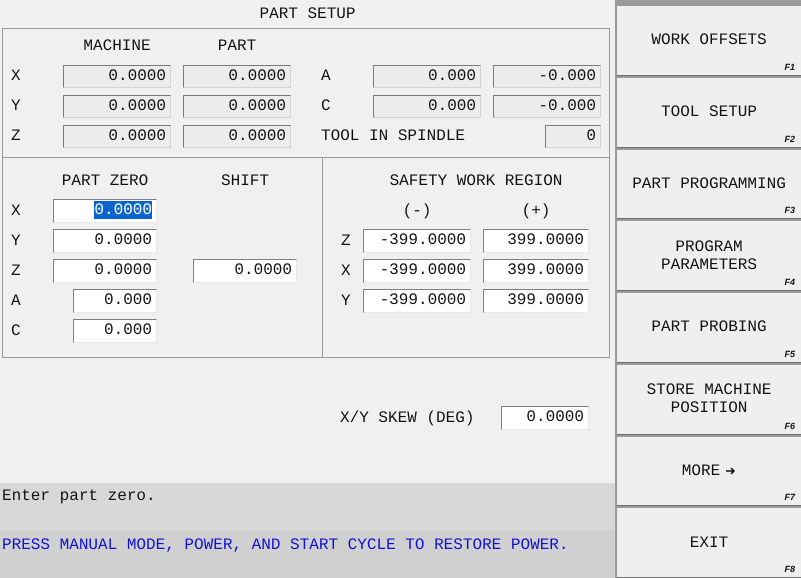  I want to click on right-arrow-icon, so click(731, 470).